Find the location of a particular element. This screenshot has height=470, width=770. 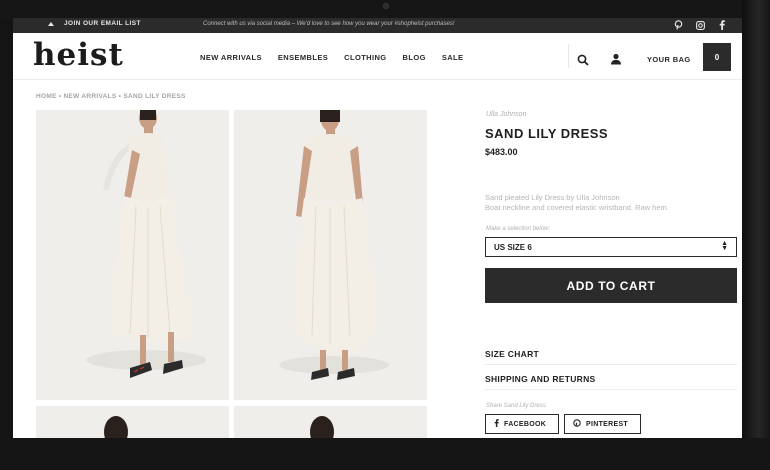

email-signup-link: JOIN OUR EMAIL LIST is located at coordinates (94, 23).